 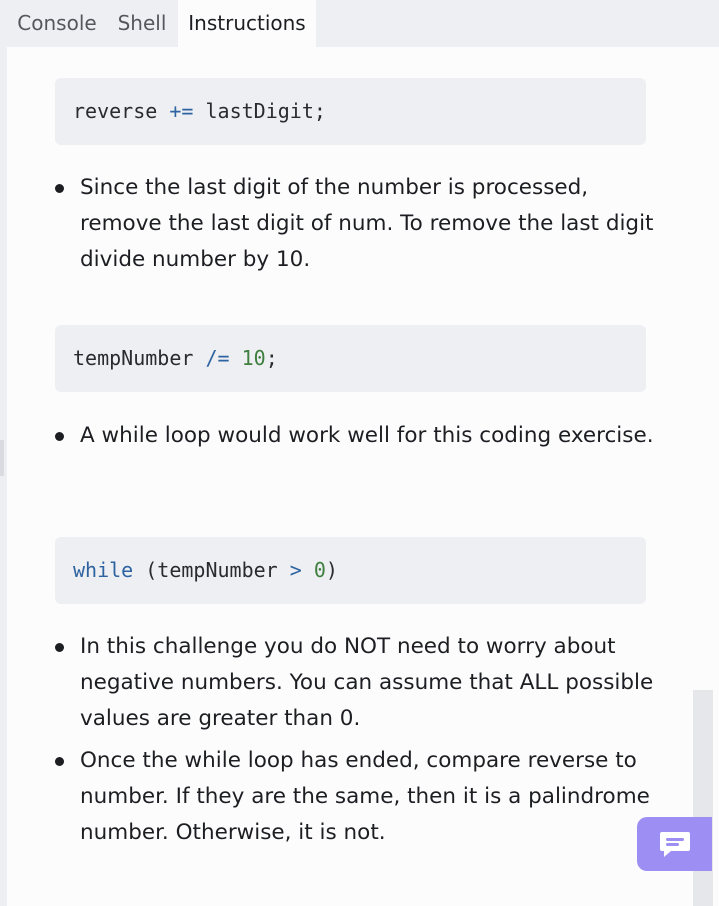 I want to click on tab-bar: Console Shell Instructions, so click(x=359, y=23).